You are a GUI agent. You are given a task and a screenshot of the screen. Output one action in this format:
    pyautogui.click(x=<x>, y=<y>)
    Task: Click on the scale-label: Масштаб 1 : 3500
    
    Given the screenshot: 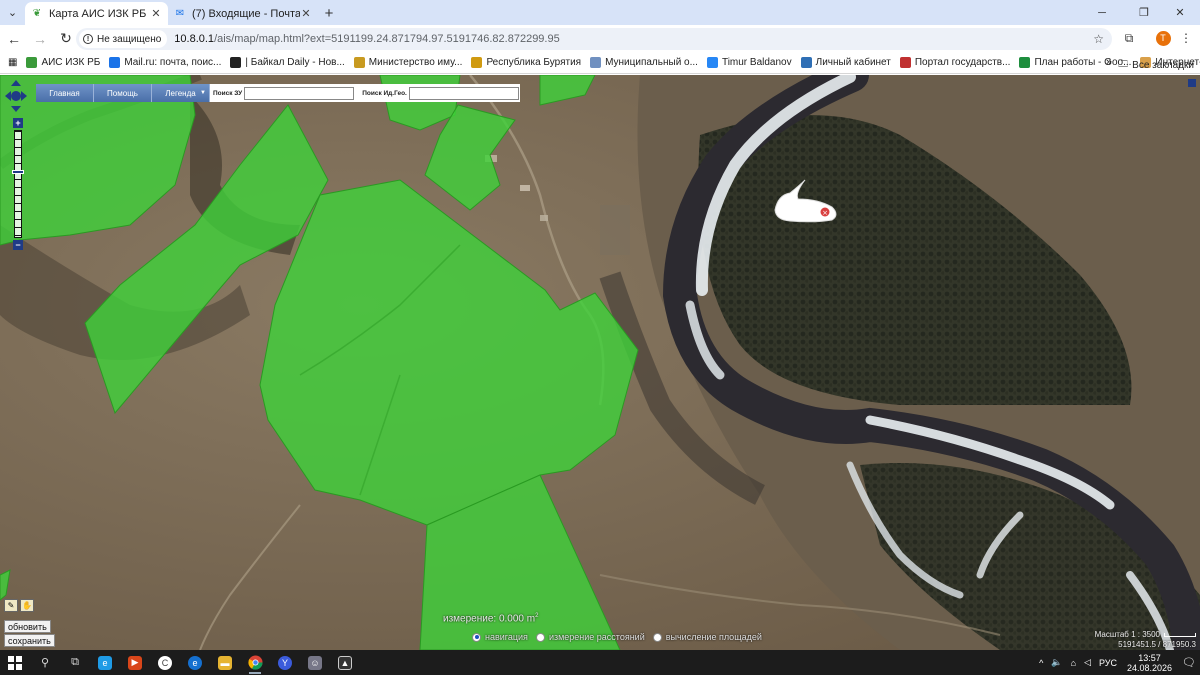 What is the action you would take?
    pyautogui.click(x=1145, y=635)
    